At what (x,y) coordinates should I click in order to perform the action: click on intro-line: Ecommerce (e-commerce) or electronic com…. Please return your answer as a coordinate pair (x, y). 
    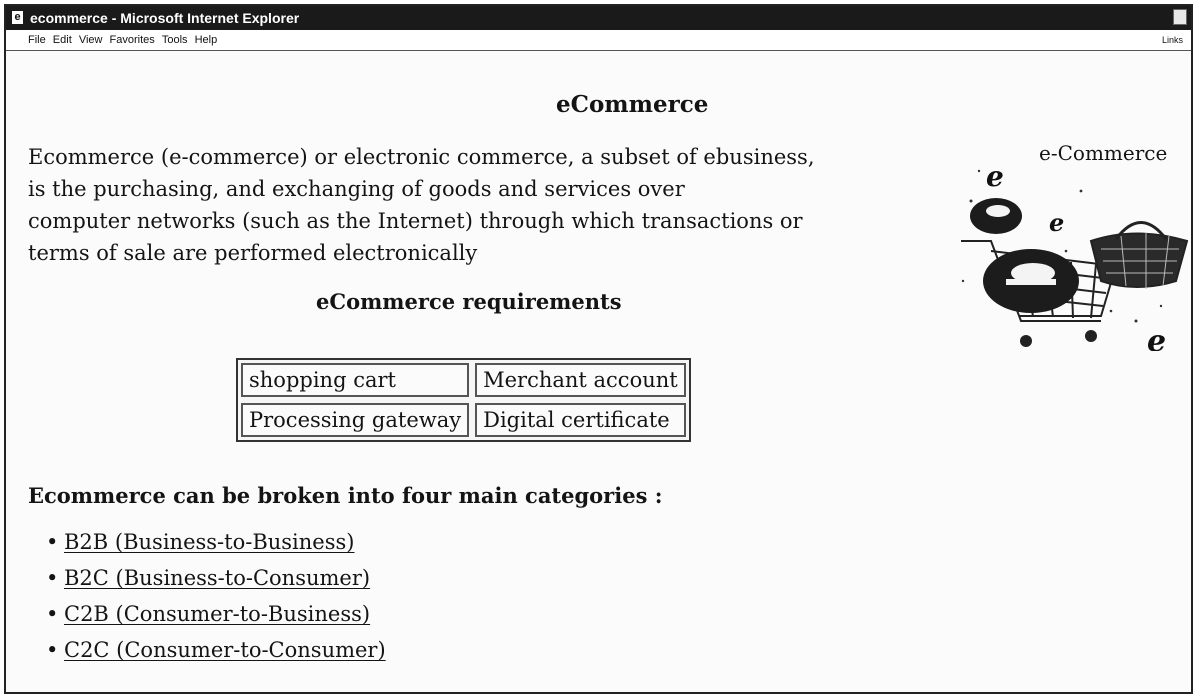
    Looking at the image, I should click on (421, 157).